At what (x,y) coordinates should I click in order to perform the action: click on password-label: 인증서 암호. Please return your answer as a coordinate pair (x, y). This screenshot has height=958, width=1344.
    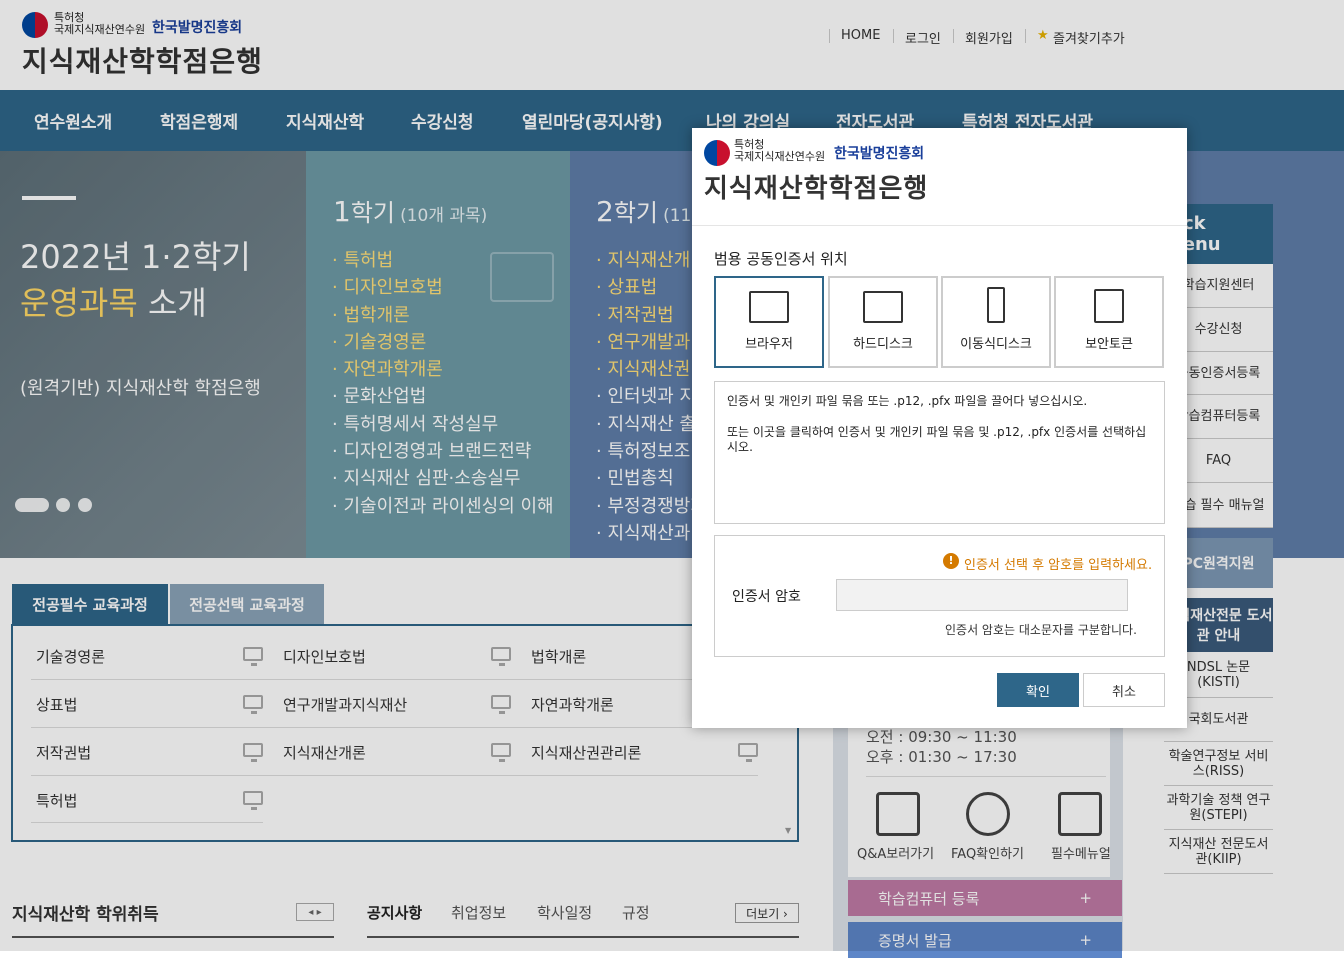
    Looking at the image, I should click on (766, 597).